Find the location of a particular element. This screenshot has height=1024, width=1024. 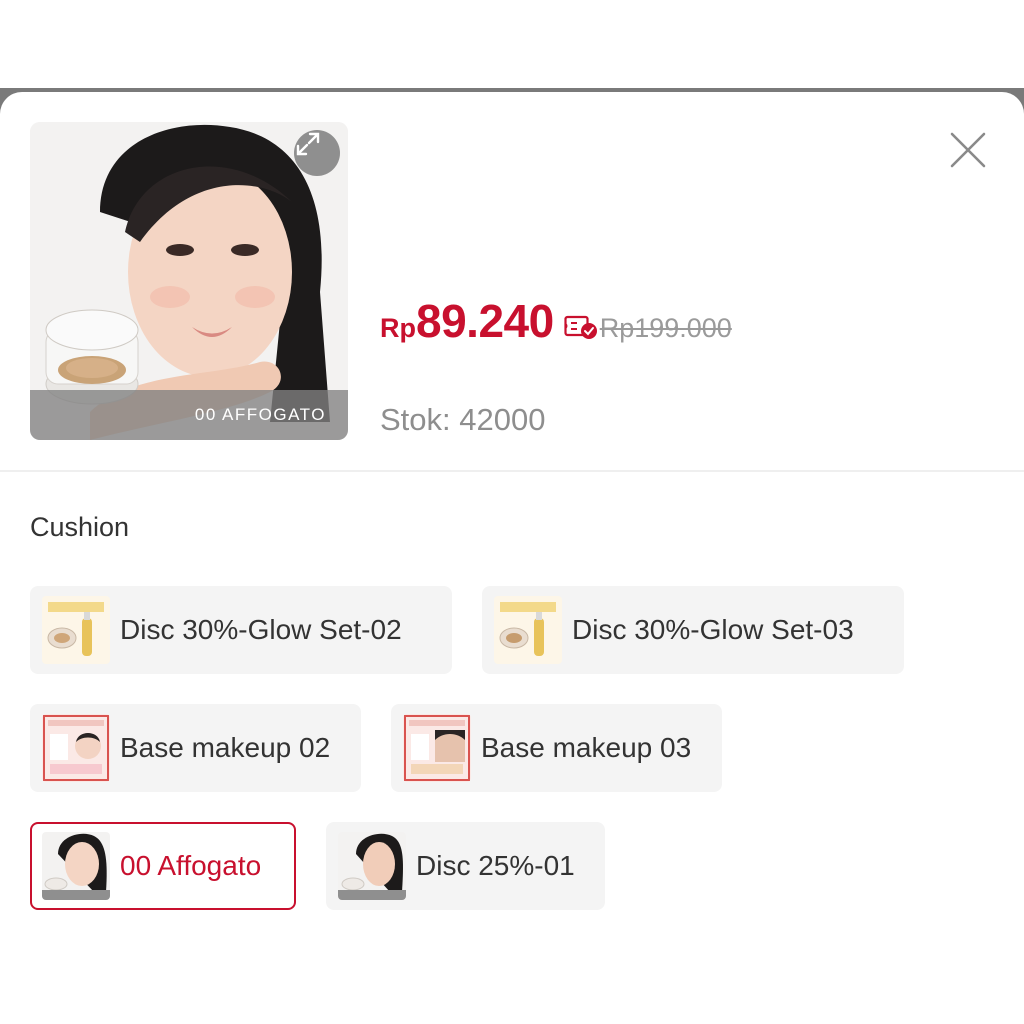

stock-count: Stok: 42000 is located at coordinates (463, 419).